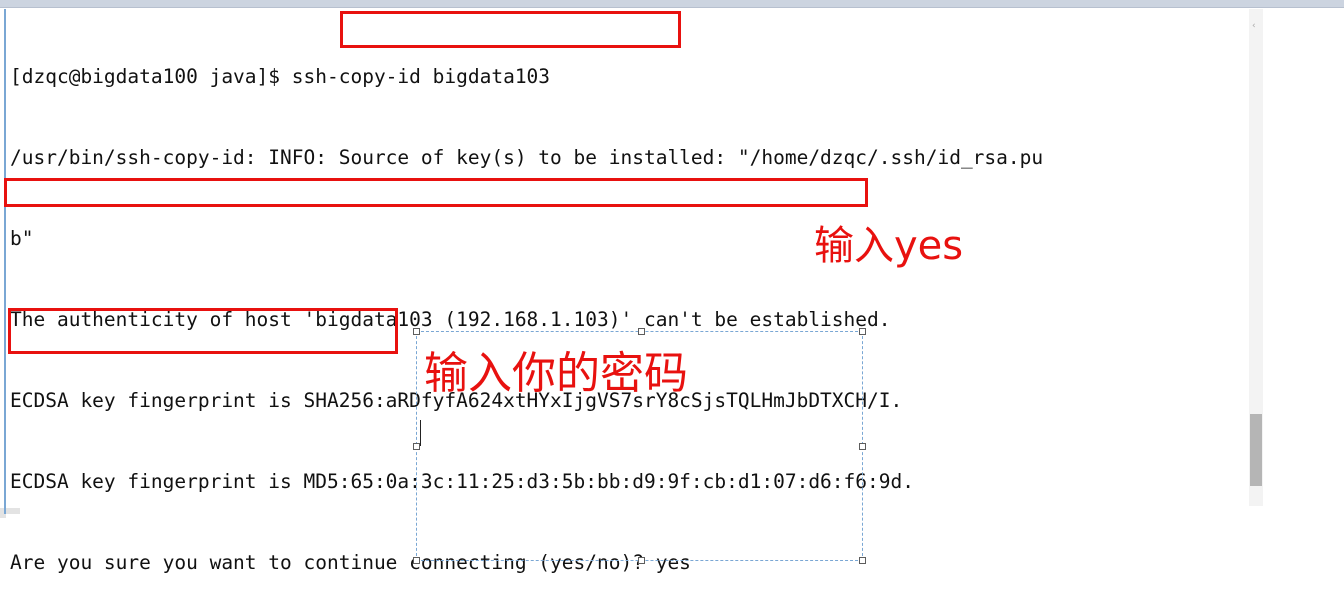 The image size is (1344, 599). What do you see at coordinates (22, 238) in the screenshot?
I see `terminal-line: b"` at bounding box center [22, 238].